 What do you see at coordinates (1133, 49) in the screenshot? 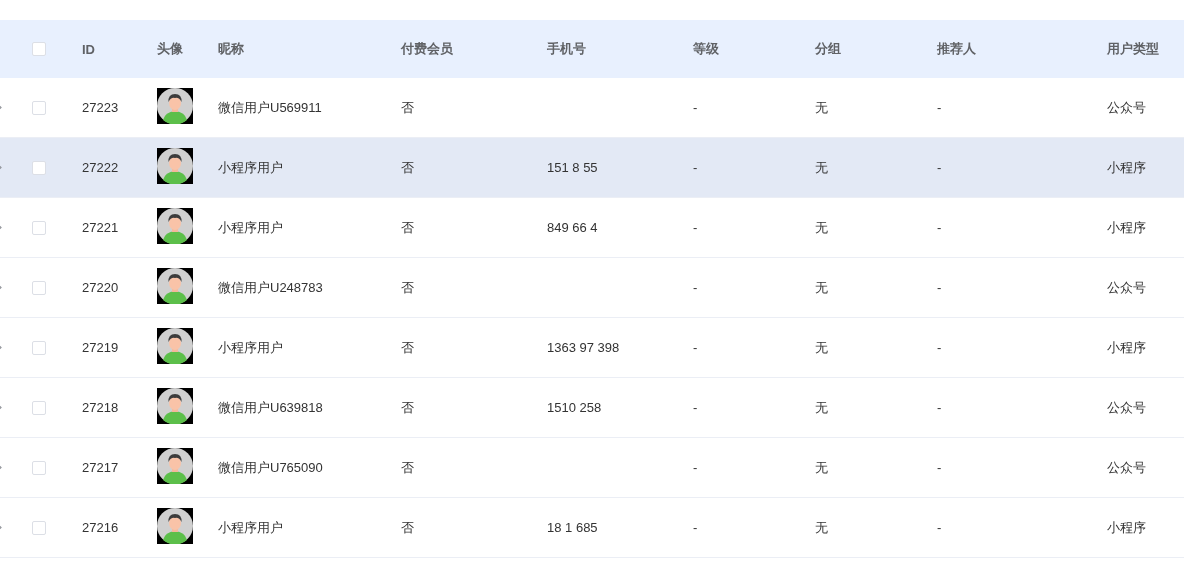
I see `column-header: 用户类型` at bounding box center [1133, 49].